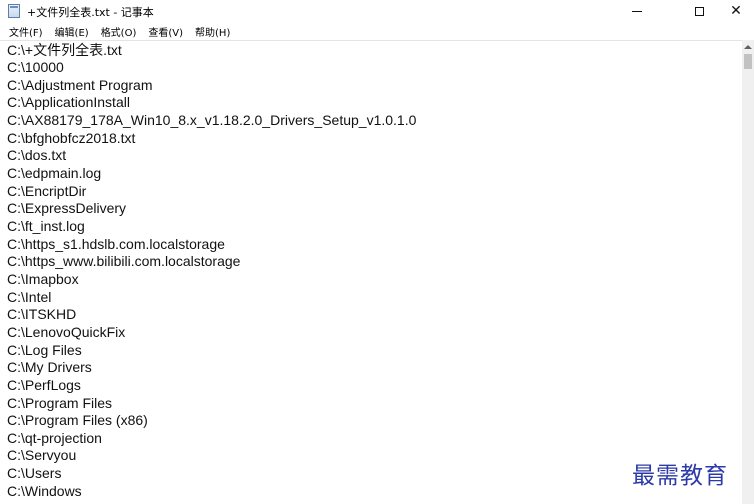  I want to click on text-line: C:\edpmain.log, so click(54, 173).